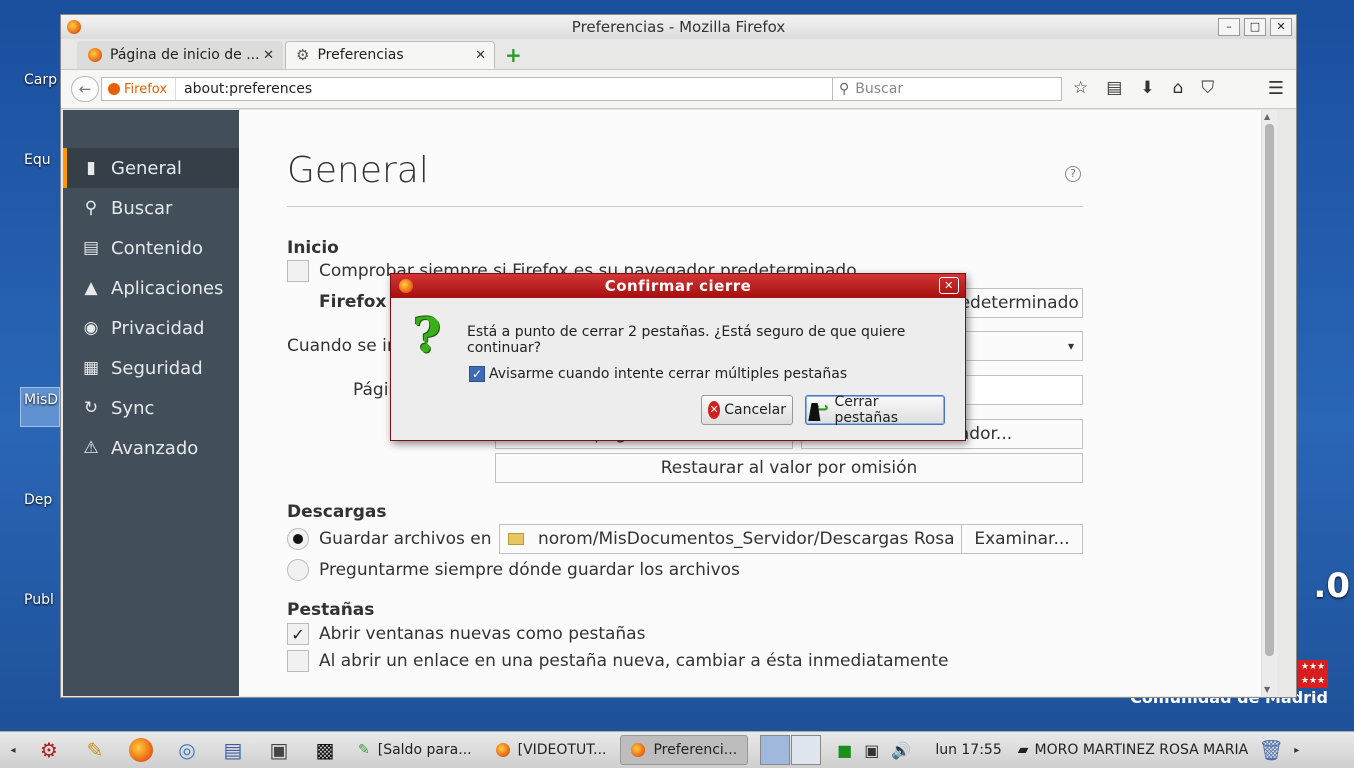 Image resolution: width=1354 pixels, height=768 pixels. What do you see at coordinates (298, 570) in the screenshot?
I see `ask-download-radio` at bounding box center [298, 570].